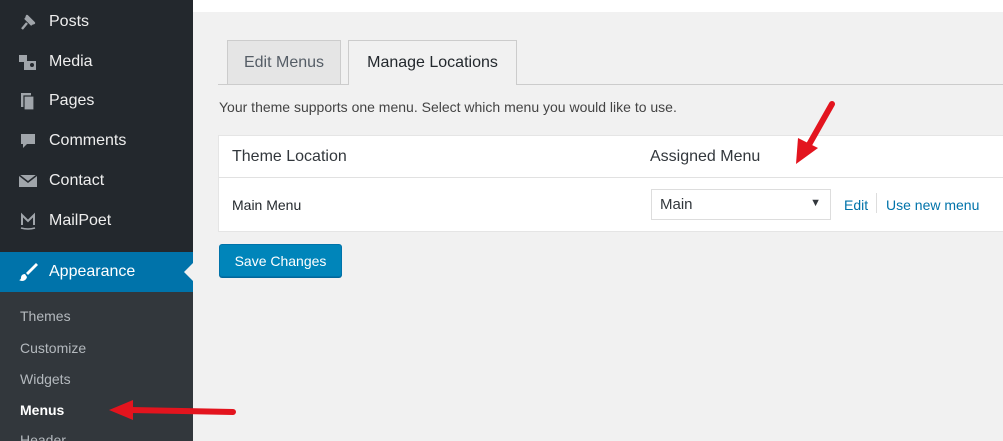  Describe the element at coordinates (932, 205) in the screenshot. I see `use-new-menu-link: Use new menu` at that location.